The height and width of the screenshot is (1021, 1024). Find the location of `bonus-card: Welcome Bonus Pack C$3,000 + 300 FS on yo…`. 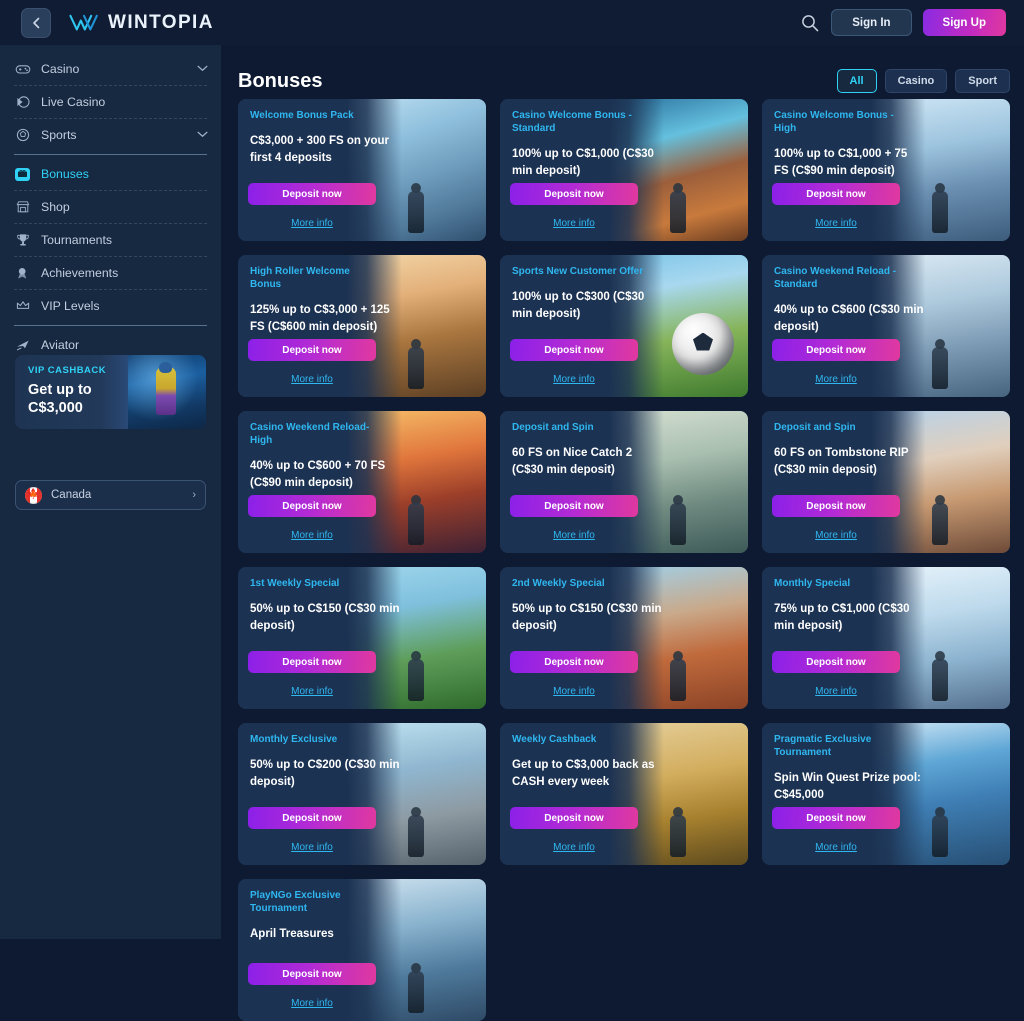

bonus-card: Welcome Bonus Pack C$3,000 + 300 FS on yo… is located at coordinates (362, 170).